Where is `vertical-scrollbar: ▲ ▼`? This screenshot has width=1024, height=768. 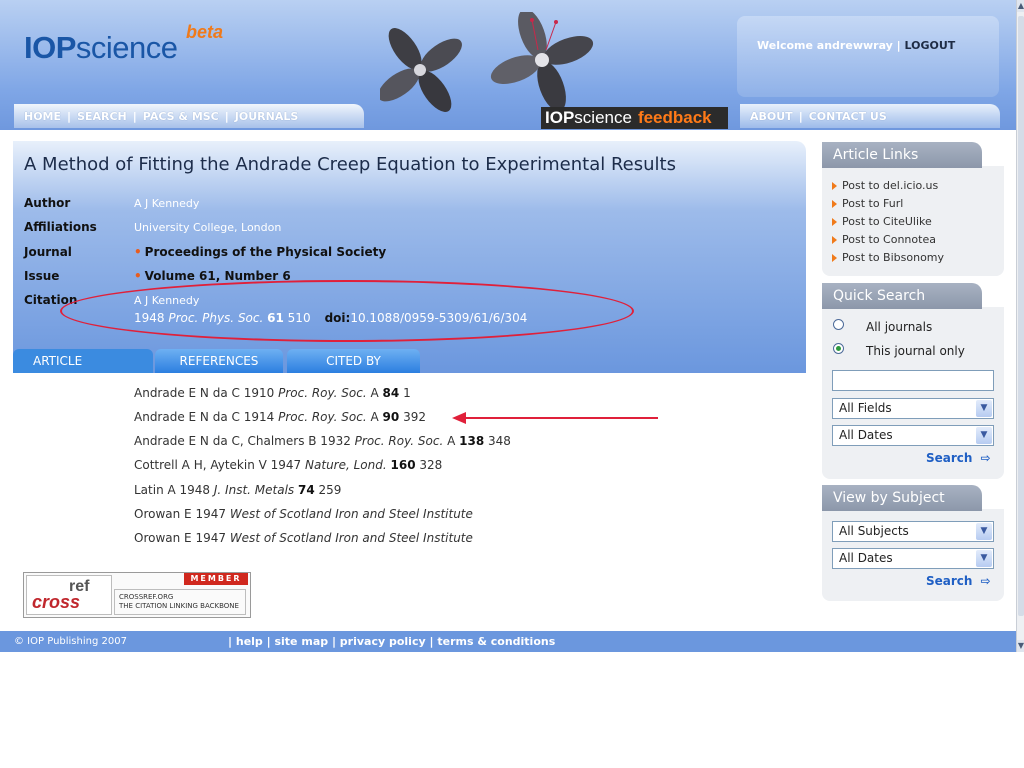 vertical-scrollbar: ▲ ▼ is located at coordinates (1020, 326).